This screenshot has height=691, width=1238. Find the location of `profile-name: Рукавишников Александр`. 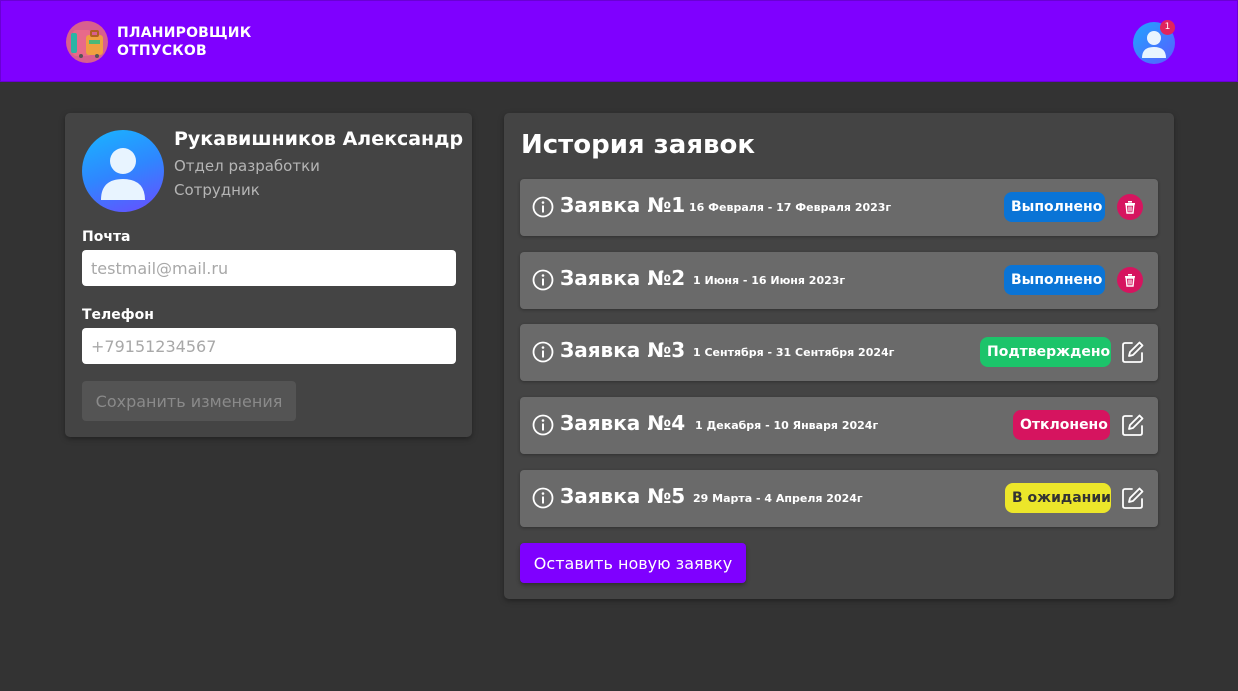

profile-name: Рукавишников Александр is located at coordinates (319, 139).